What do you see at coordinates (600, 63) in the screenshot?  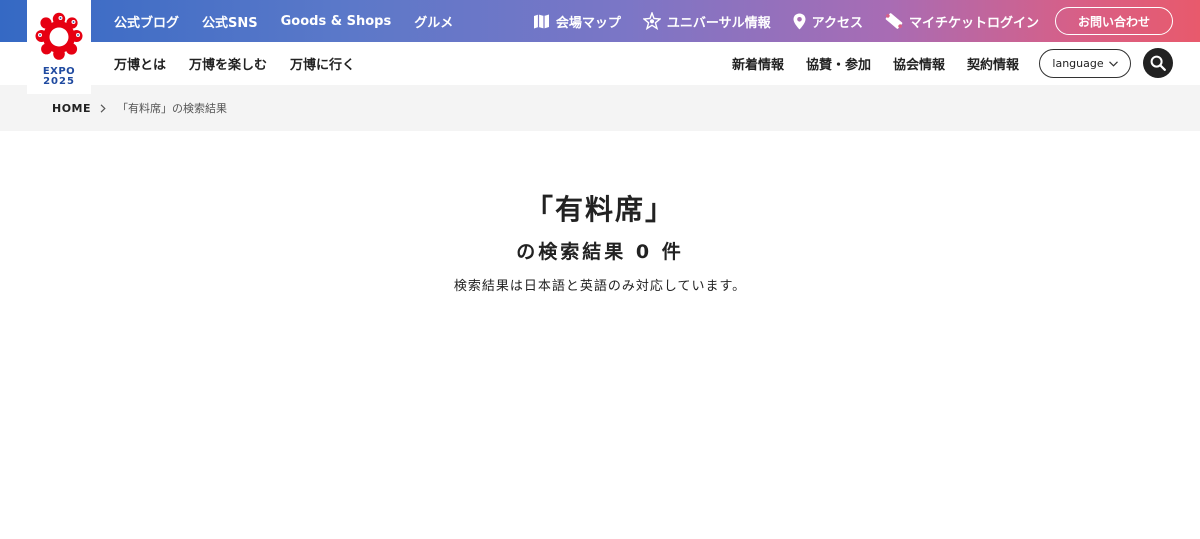 I see `main-nav: 万博とは 万博を楽しむ 万博に行く 新着情報 協賛・参加 協会情報 契約情報` at bounding box center [600, 63].